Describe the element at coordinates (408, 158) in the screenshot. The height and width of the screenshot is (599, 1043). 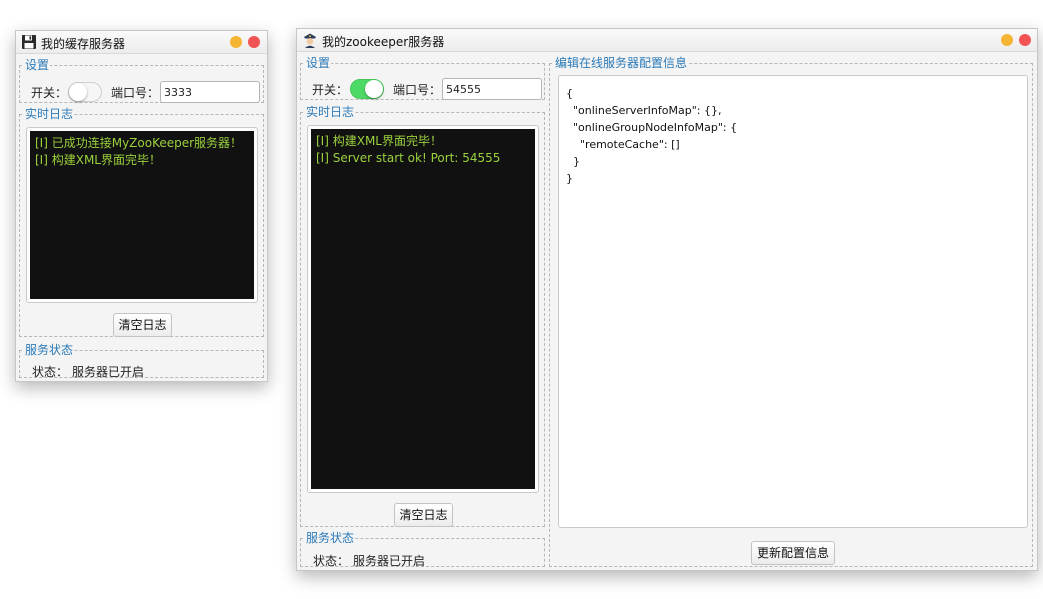
I see `log-line: [I] Server start ok! Port: 54555` at that location.